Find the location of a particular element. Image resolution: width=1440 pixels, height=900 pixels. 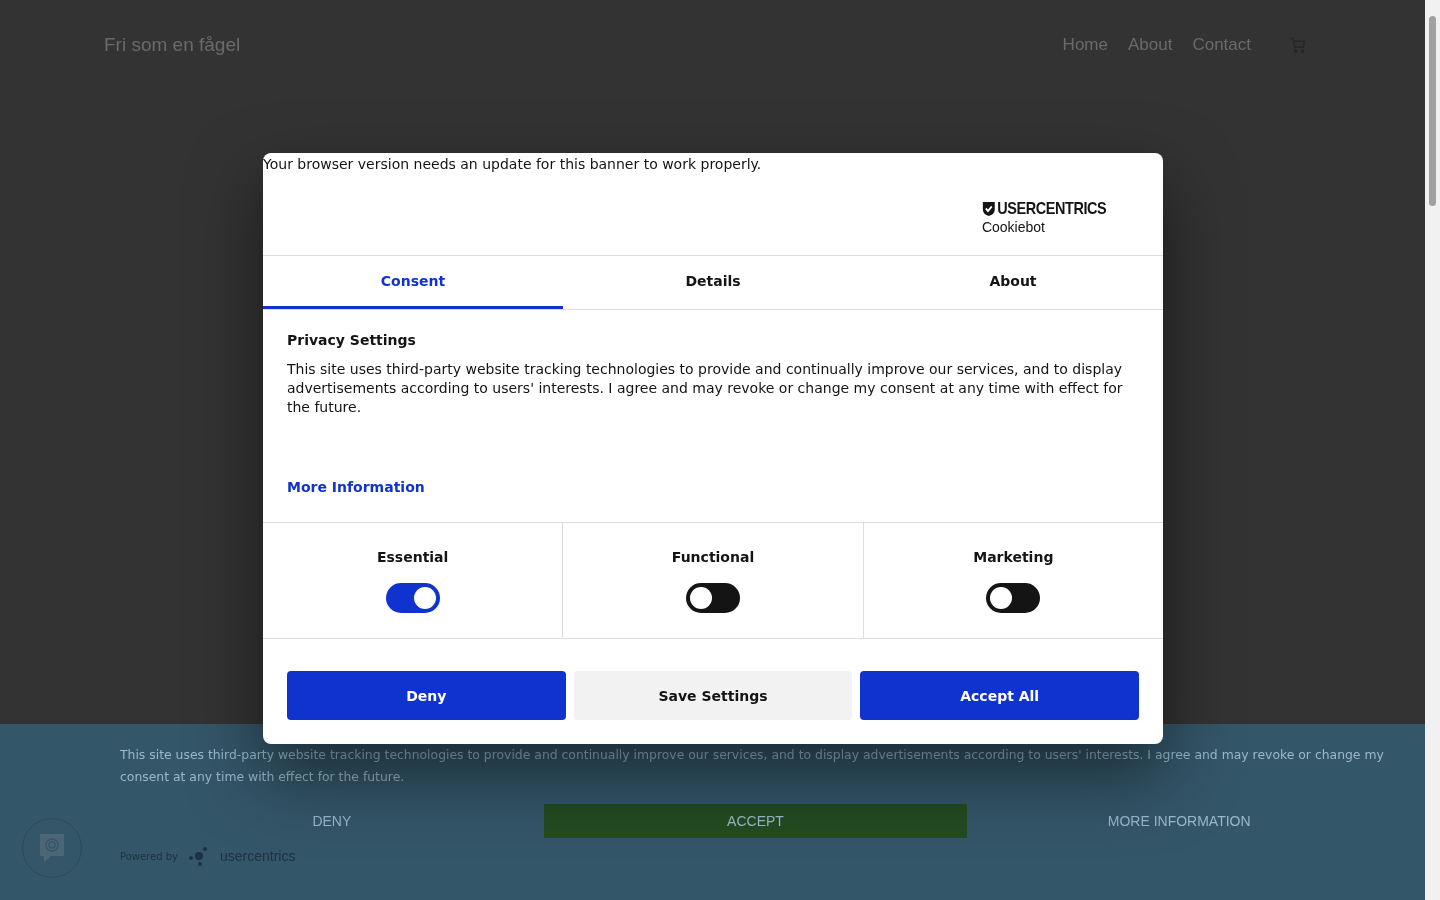

shield-icon is located at coordinates (988, 209).